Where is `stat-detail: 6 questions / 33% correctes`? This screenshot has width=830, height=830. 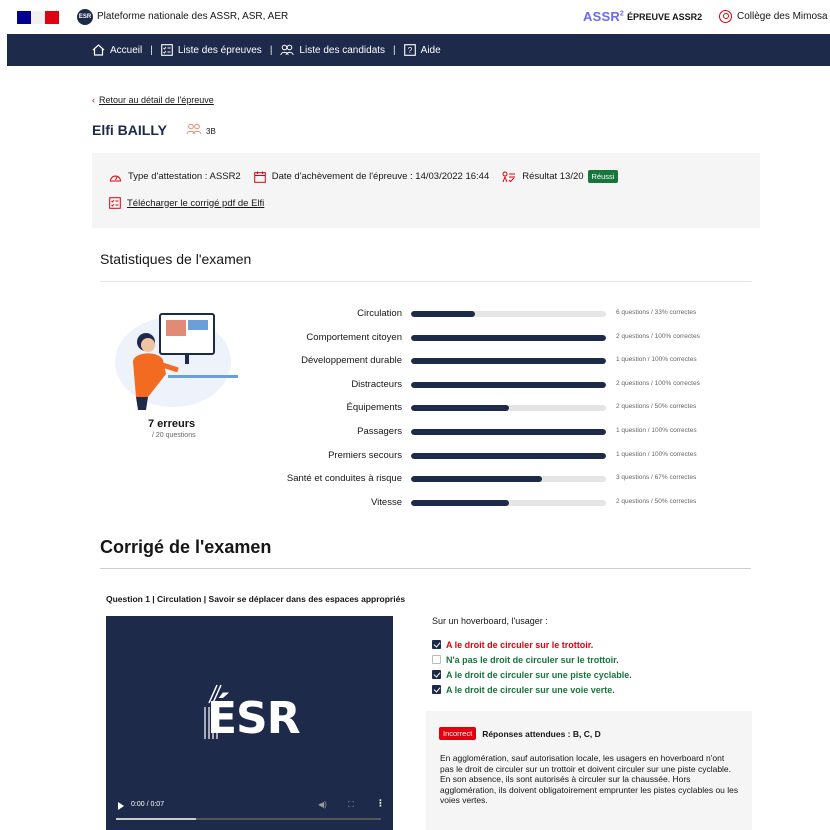 stat-detail: 6 questions / 33% correctes is located at coordinates (656, 312).